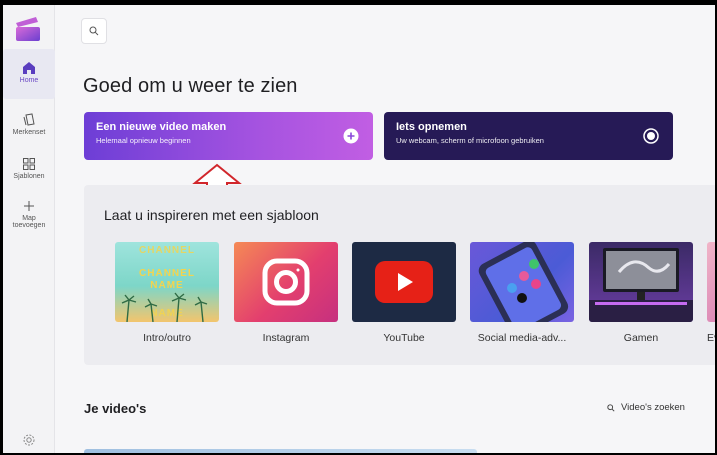 The image size is (717, 455). I want to click on video-thumbnail, so click(280, 451).